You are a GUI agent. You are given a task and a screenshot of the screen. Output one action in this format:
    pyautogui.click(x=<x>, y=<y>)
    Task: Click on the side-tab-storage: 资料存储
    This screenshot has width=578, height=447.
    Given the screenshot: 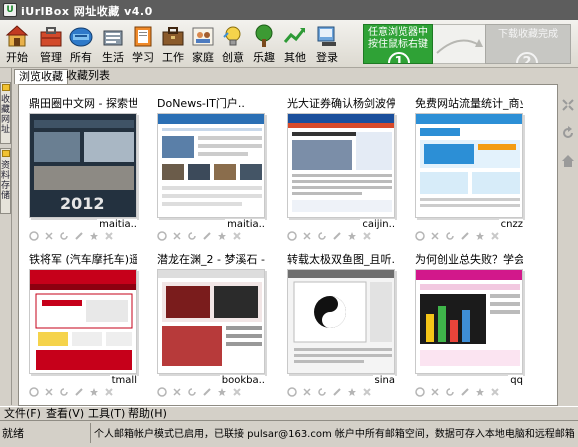 What is the action you would take?
    pyautogui.click(x=5, y=181)
    